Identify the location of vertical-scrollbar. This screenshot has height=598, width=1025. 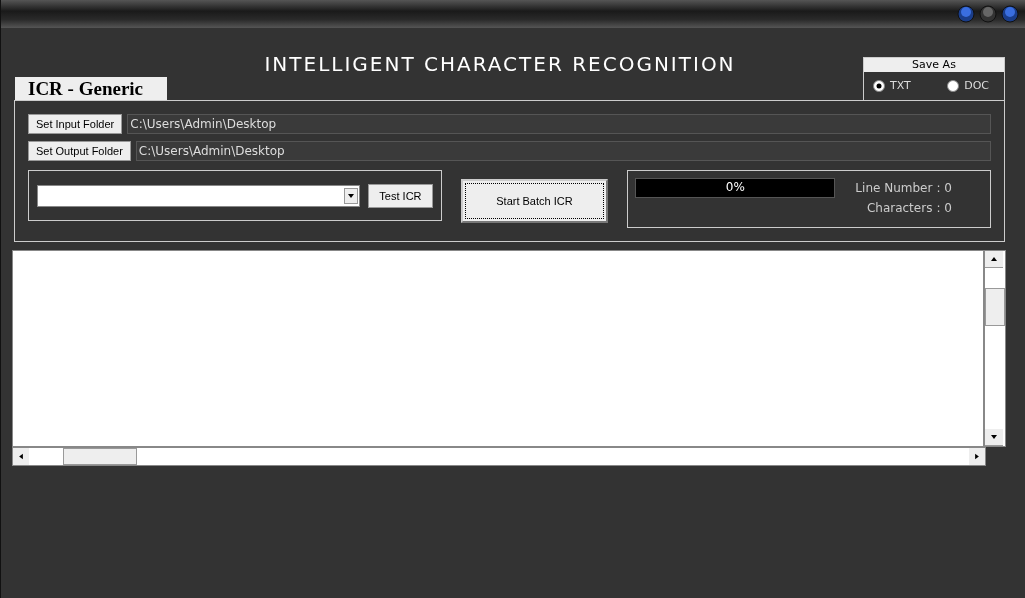
(995, 348).